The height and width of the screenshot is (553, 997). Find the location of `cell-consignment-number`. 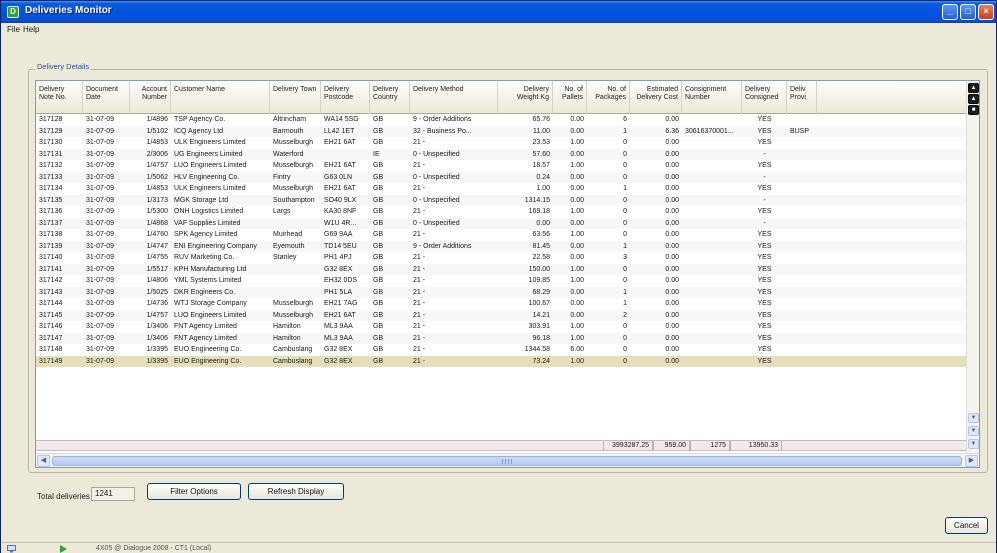

cell-consignment-number is located at coordinates (712, 257).